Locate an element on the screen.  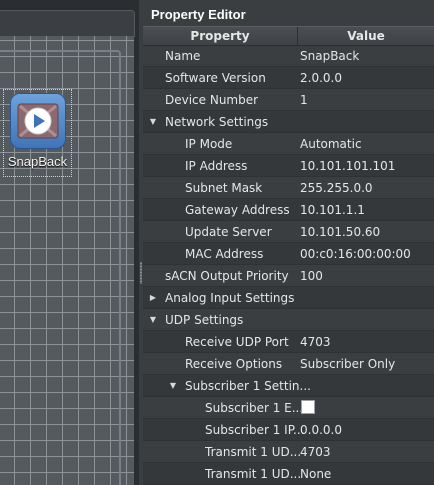
property-value: Subscriber Only is located at coordinates (367, 364).